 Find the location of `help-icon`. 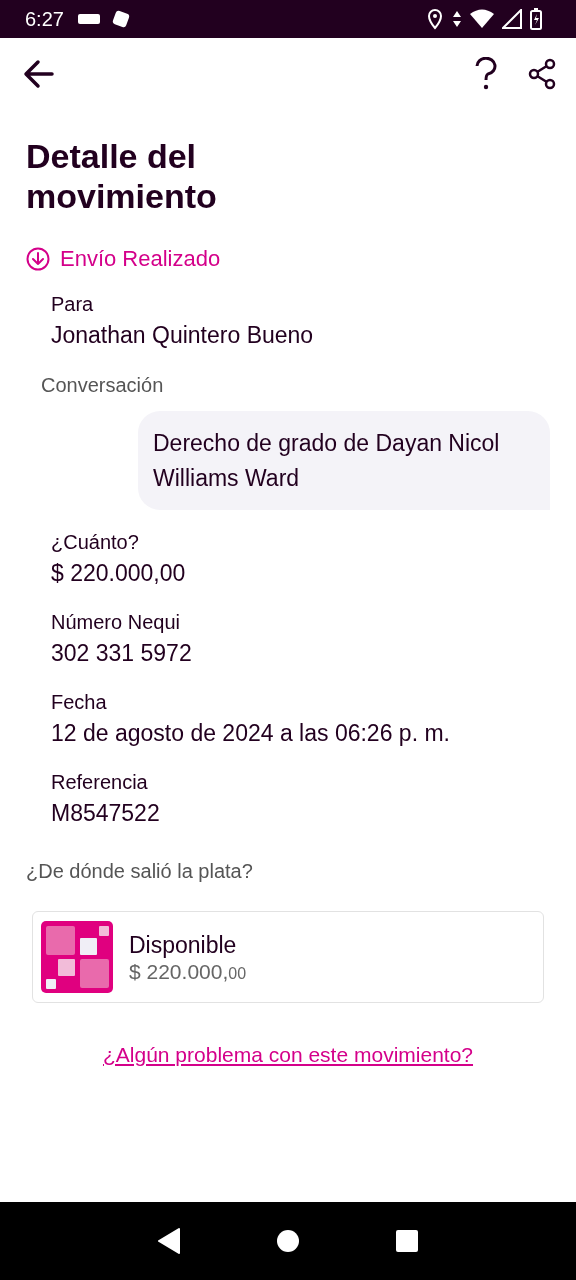

help-icon is located at coordinates (486, 74).